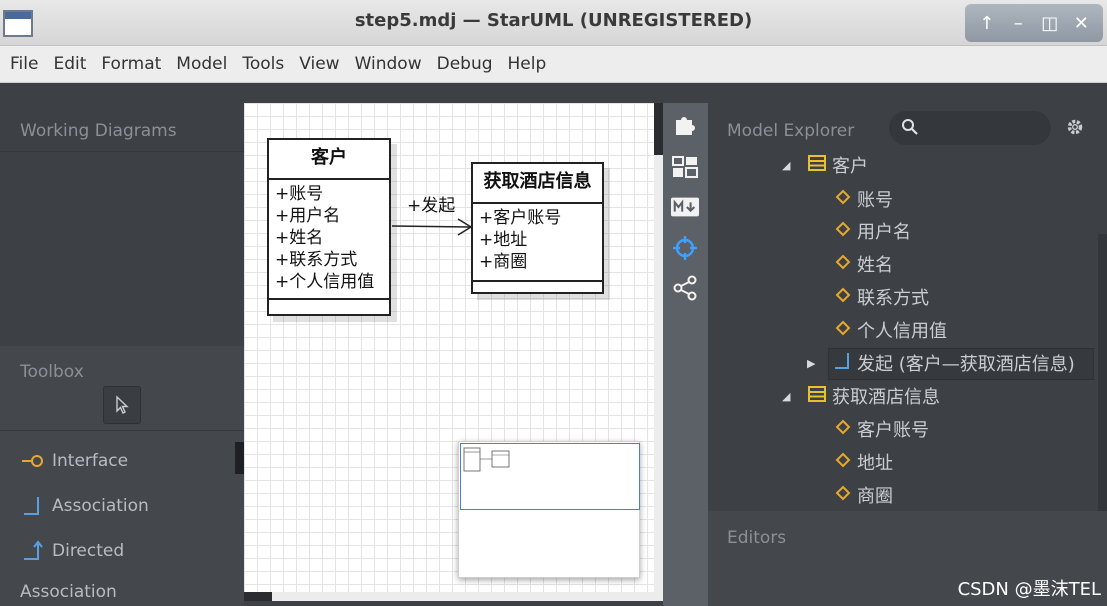 The height and width of the screenshot is (606, 1107). What do you see at coordinates (71, 64) in the screenshot?
I see `menu-edit: Edit` at bounding box center [71, 64].